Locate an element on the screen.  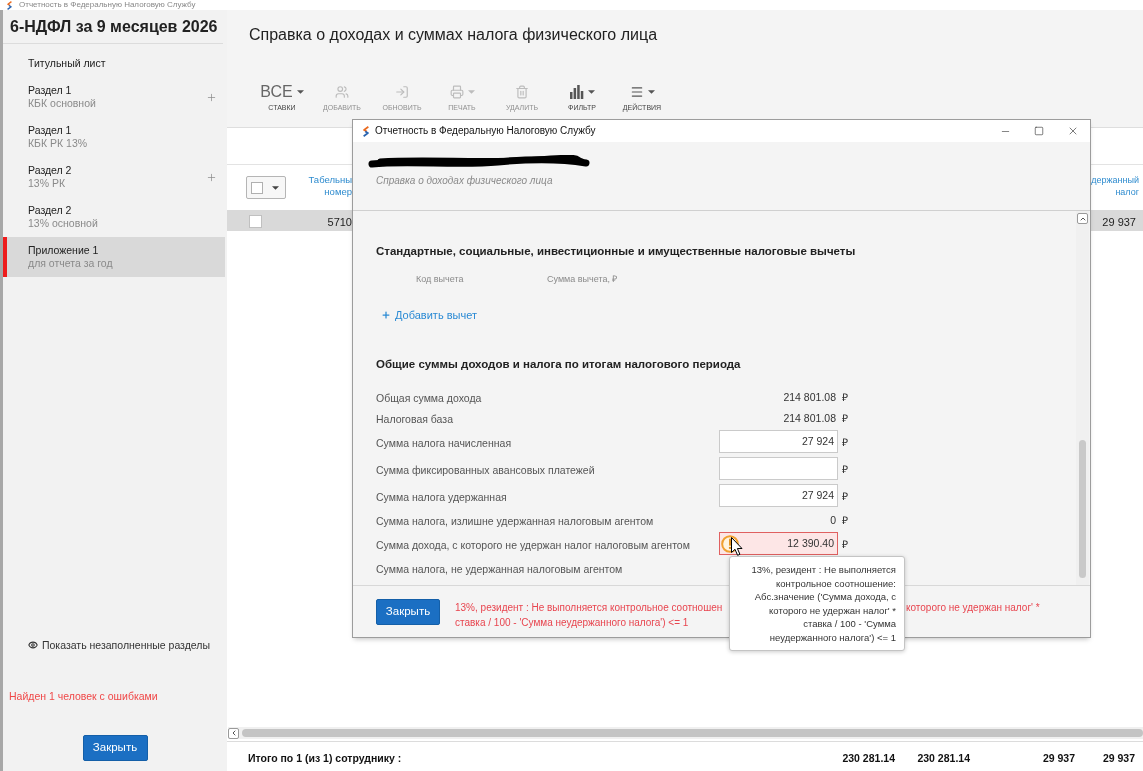
sidebar-item: Раздел 2 13% РК is located at coordinates (114, 177).